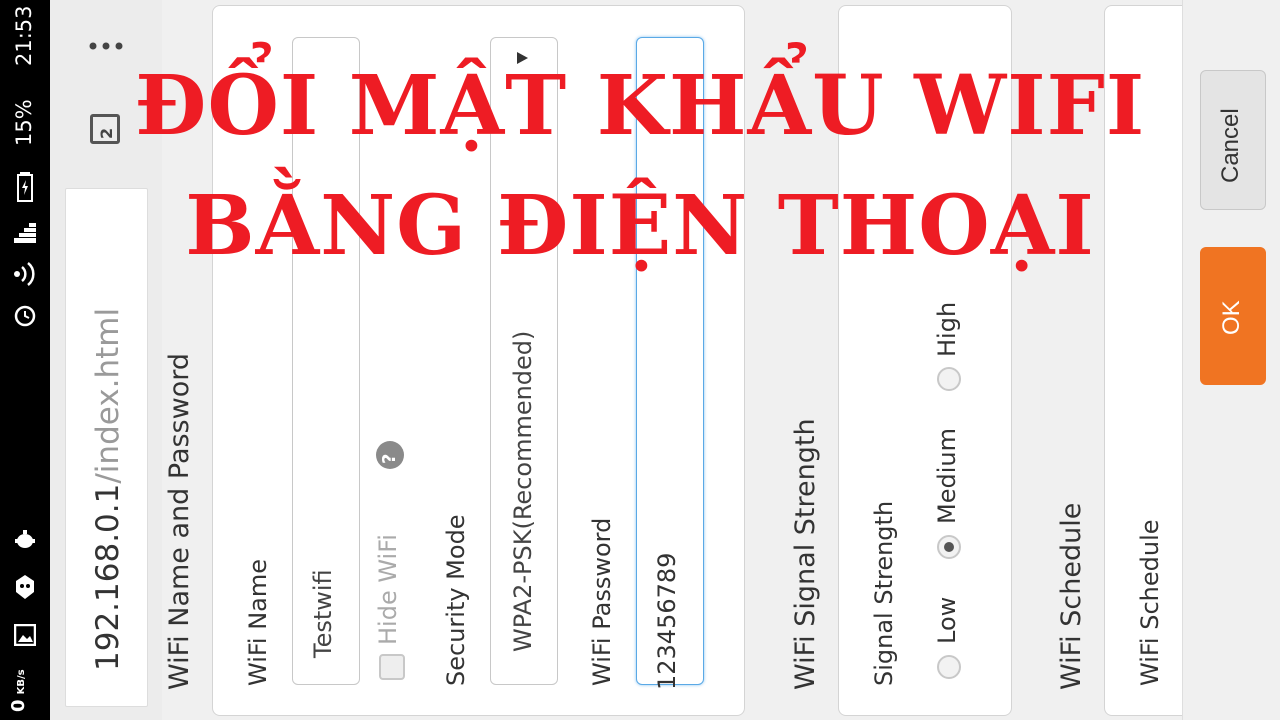  What do you see at coordinates (949, 667) in the screenshot?
I see `signal-low-radio` at bounding box center [949, 667].